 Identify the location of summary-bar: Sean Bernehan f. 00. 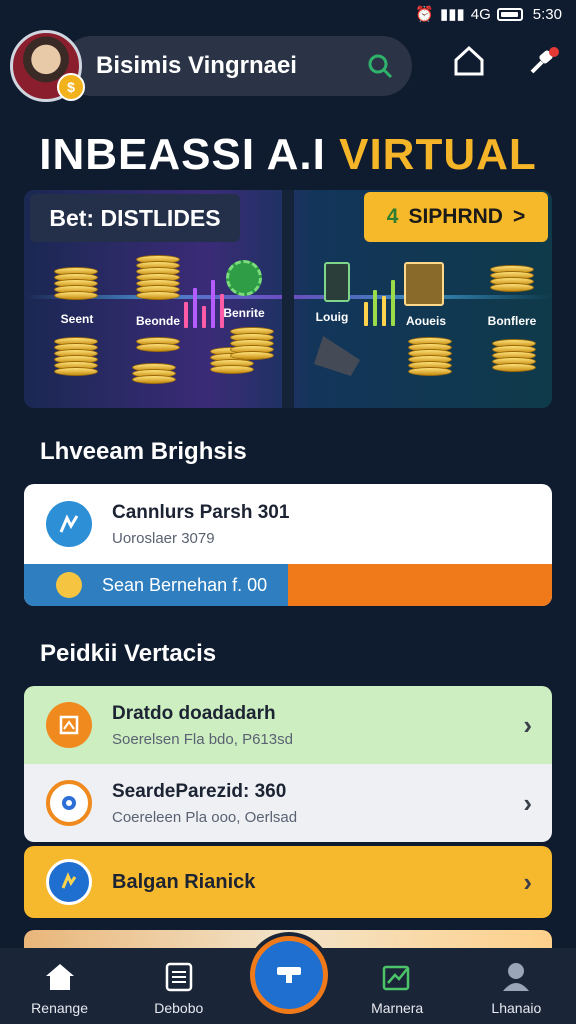
(156, 585).